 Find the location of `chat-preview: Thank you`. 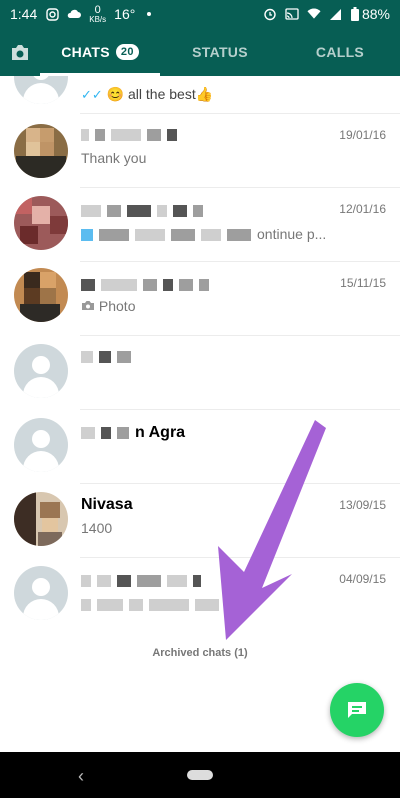

chat-preview: Thank you is located at coordinates (114, 158).